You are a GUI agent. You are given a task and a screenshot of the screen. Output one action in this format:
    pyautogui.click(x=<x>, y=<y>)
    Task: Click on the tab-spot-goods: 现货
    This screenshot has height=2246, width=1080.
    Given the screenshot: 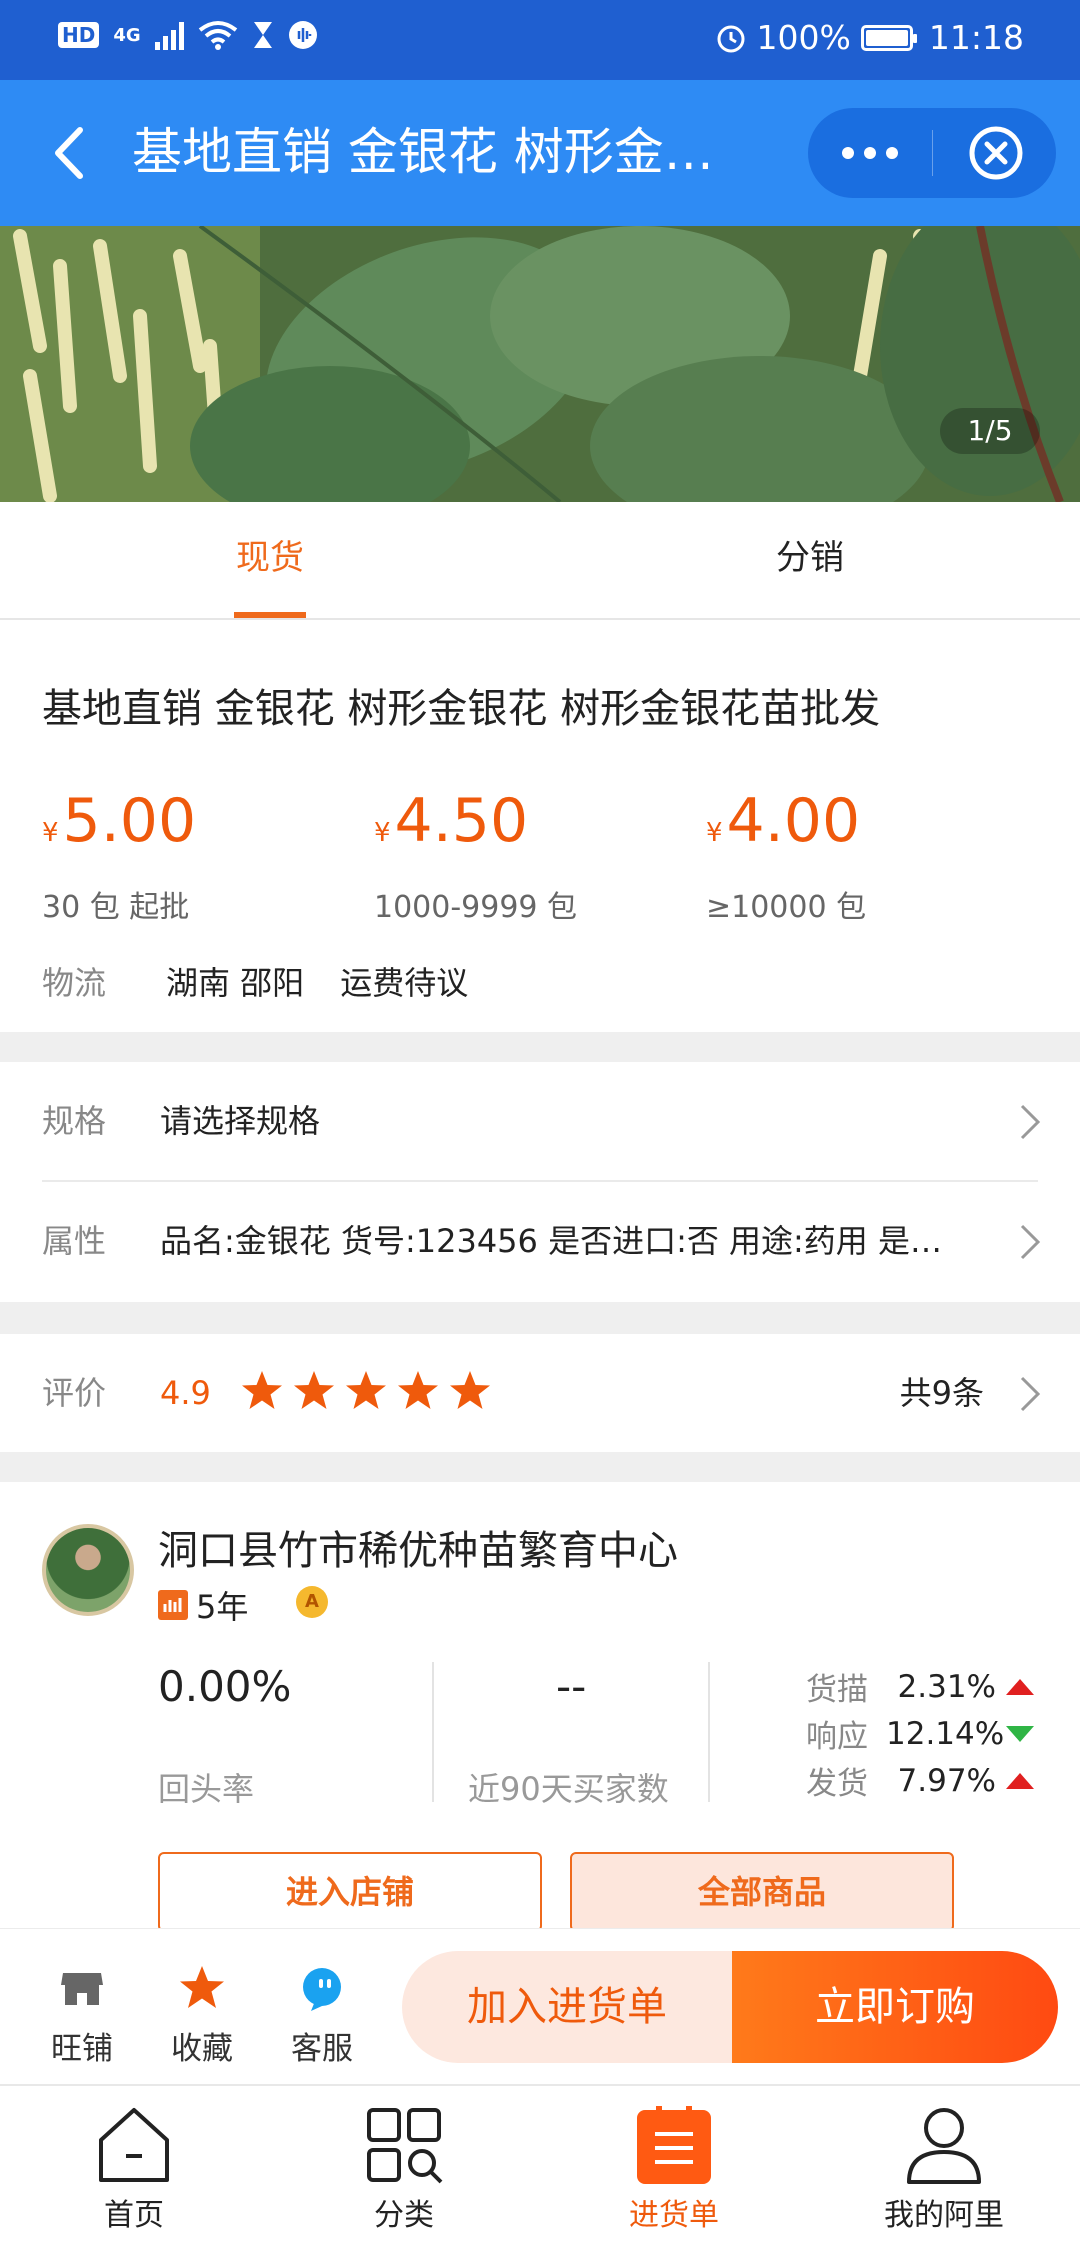 What is the action you would take?
    pyautogui.click(x=270, y=560)
    